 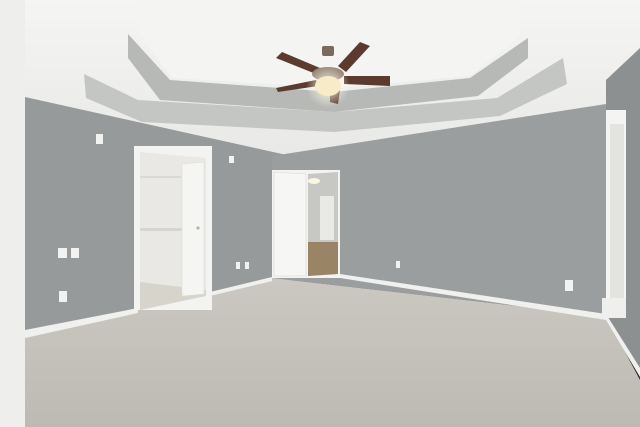 I want to click on hallway-far-door, so click(x=327, y=218).